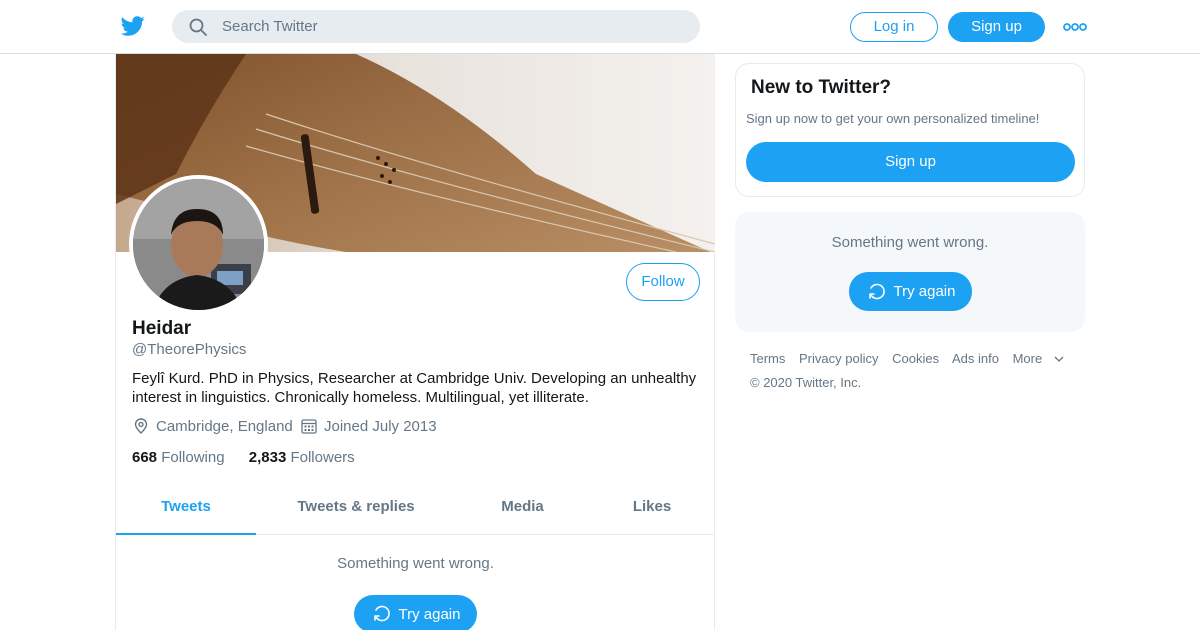 The width and height of the screenshot is (1200, 630). What do you see at coordinates (309, 426) in the screenshot?
I see `calendar-icon` at bounding box center [309, 426].